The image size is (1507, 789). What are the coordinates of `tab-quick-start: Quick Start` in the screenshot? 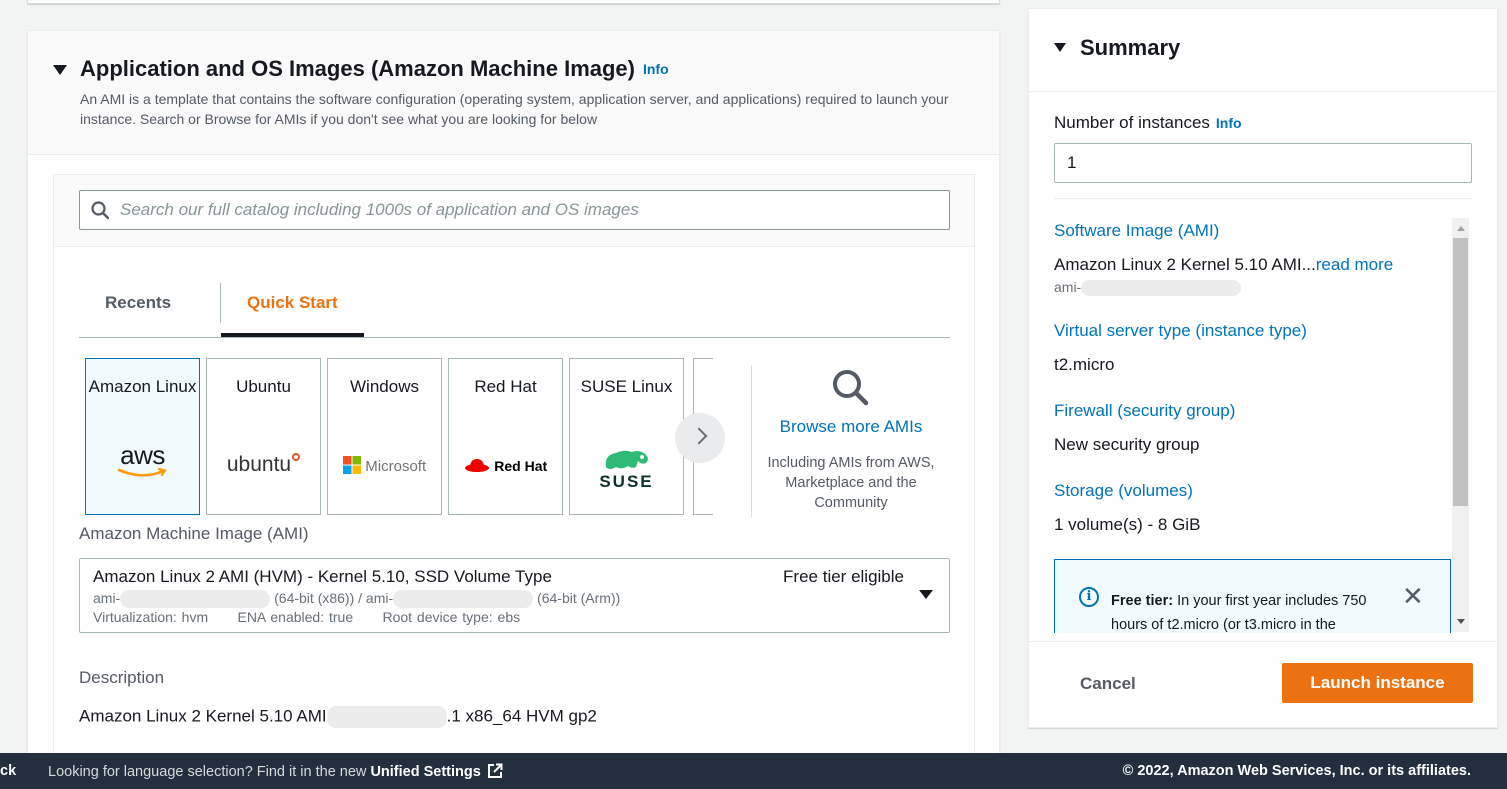 It's located at (292, 303).